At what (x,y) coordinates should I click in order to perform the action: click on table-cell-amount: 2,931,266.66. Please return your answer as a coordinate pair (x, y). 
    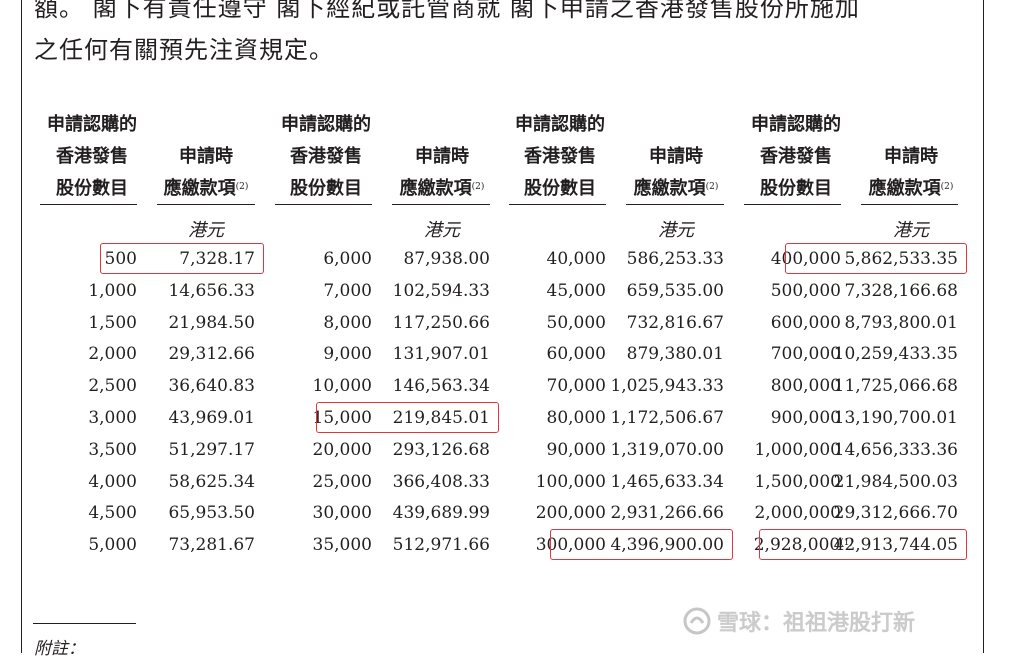
    Looking at the image, I should click on (667, 513).